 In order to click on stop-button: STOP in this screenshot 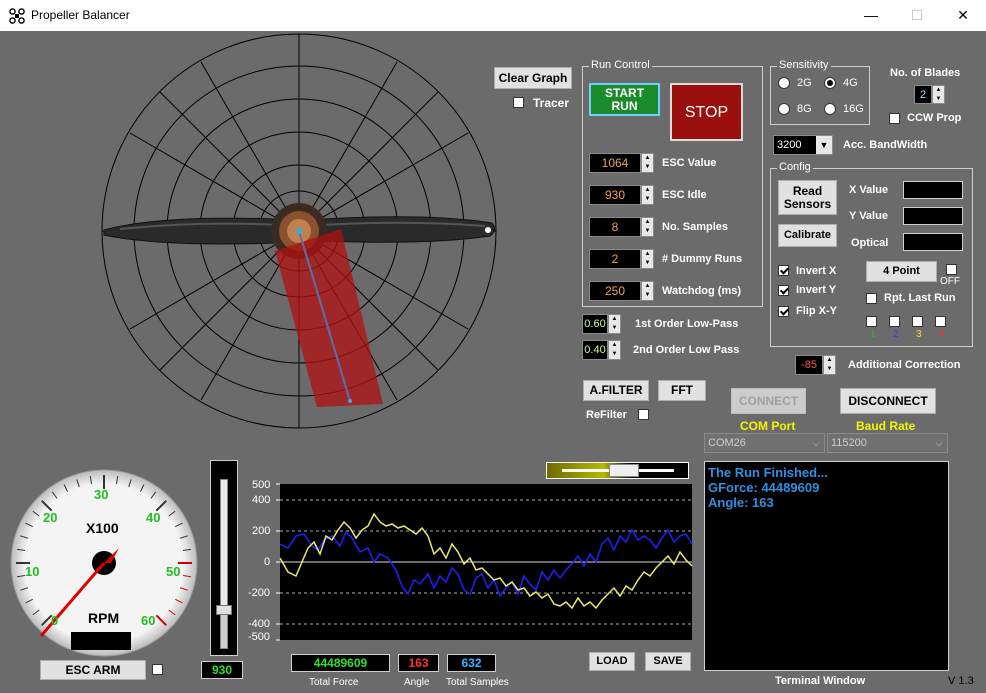, I will do `click(706, 112)`.